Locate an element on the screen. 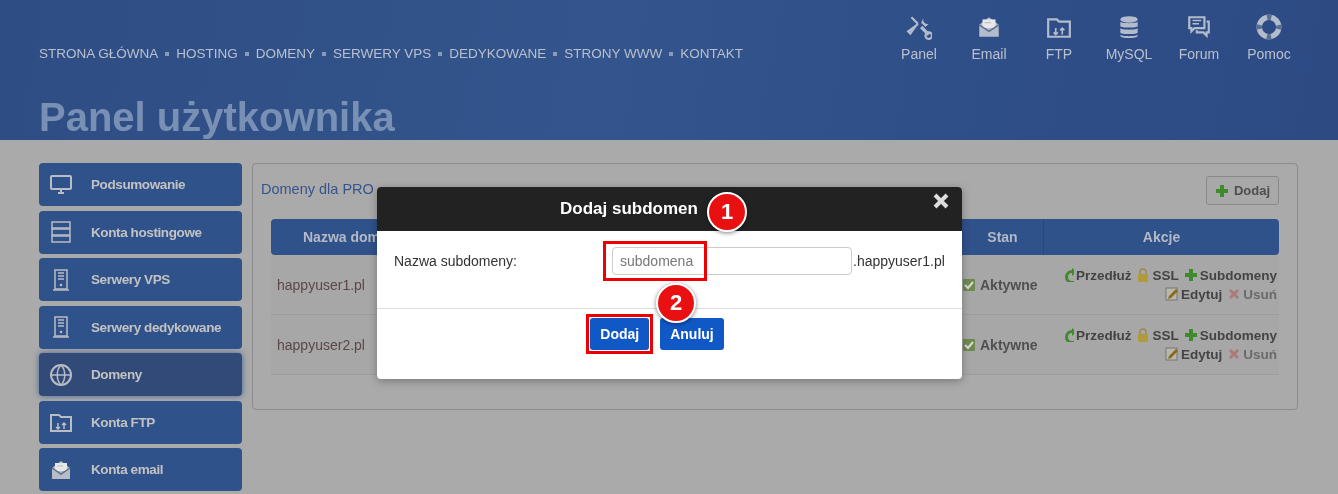 The height and width of the screenshot is (494, 1338). panel-title: Domeny dla PRO is located at coordinates (317, 189).